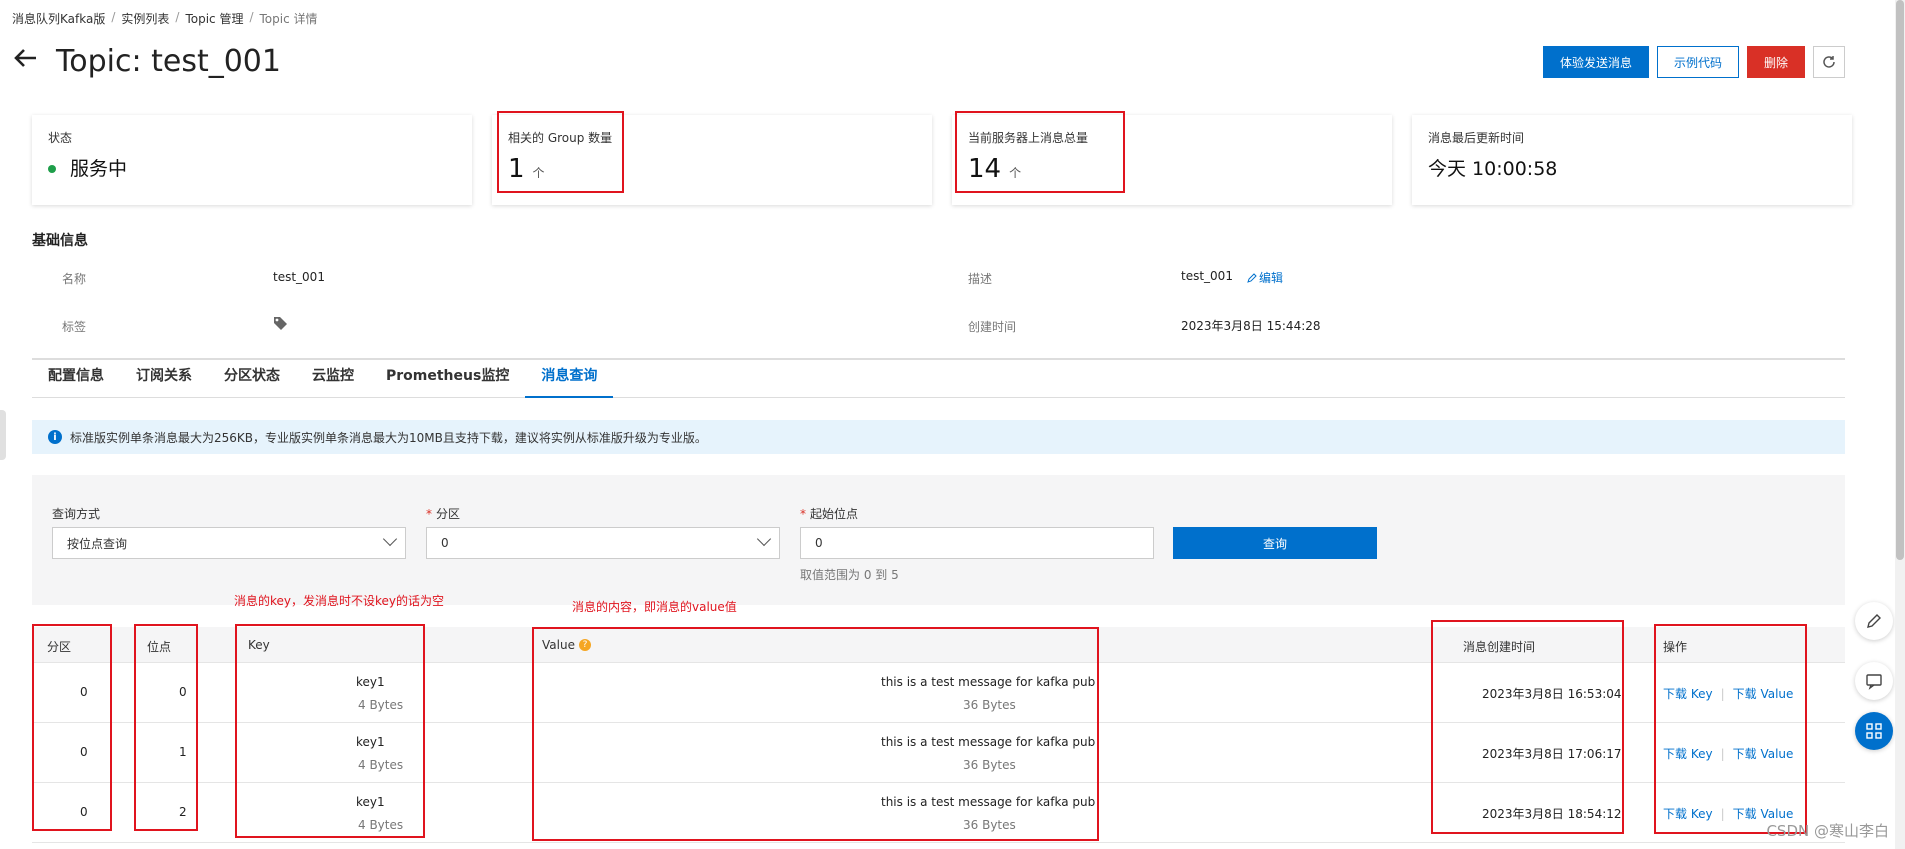  Describe the element at coordinates (60, 138) in the screenshot. I see `card-label: 状态` at that location.